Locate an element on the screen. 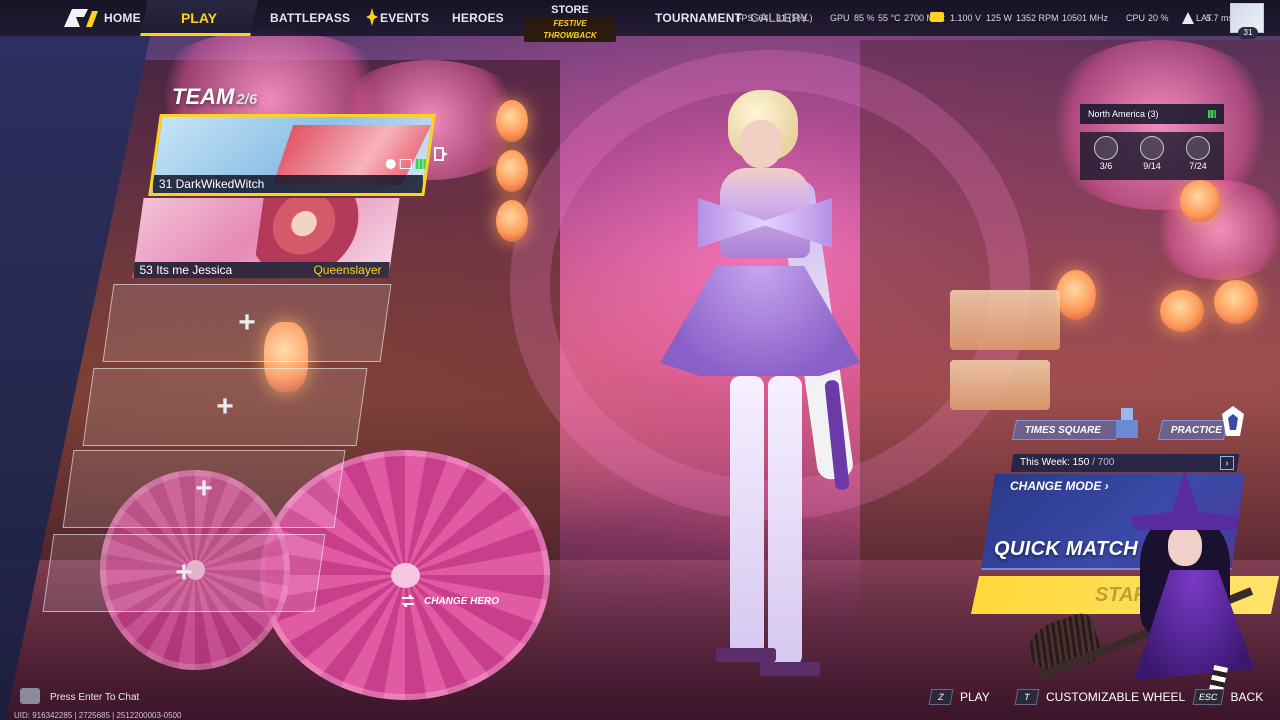 The image size is (1280, 720). perf-gpu-usage: 85 % is located at coordinates (864, 18).